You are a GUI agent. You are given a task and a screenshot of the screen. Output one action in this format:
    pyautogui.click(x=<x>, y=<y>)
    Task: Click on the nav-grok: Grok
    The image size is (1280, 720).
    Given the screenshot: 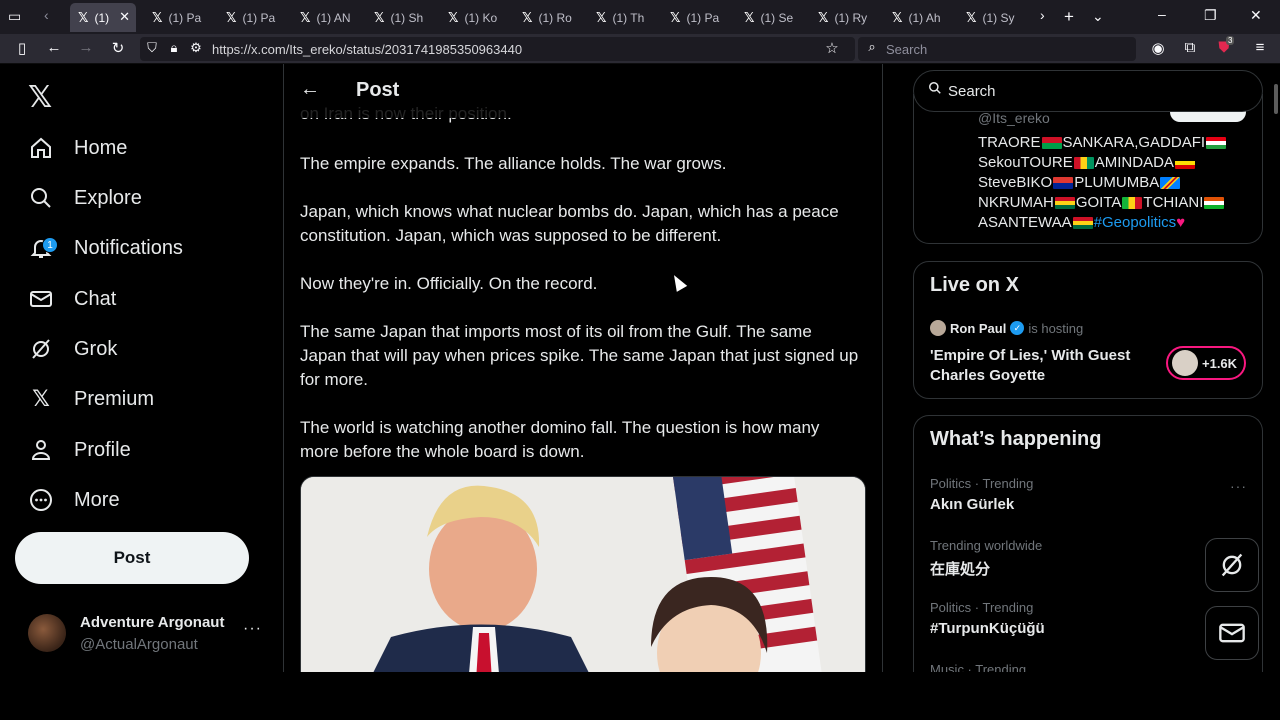 What is the action you would take?
    pyautogui.click(x=72, y=349)
    